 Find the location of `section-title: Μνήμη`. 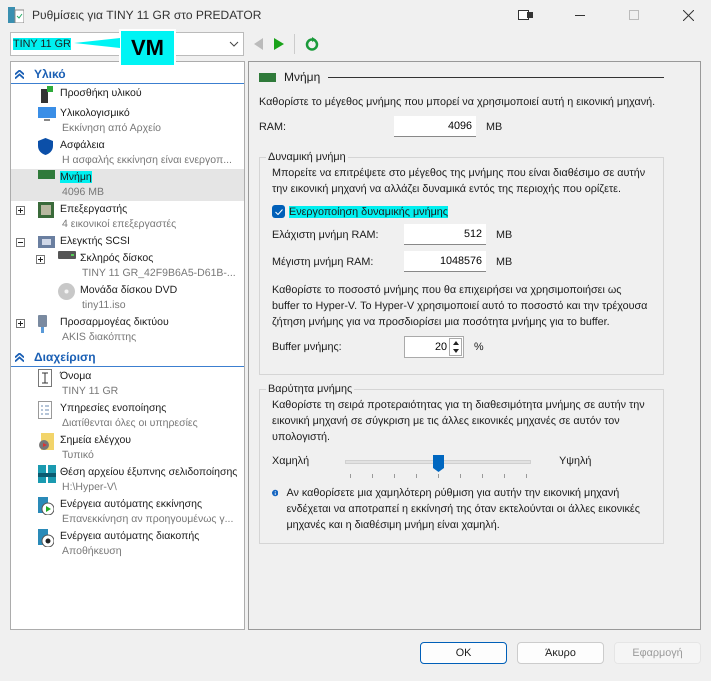

section-title: Μνήμη is located at coordinates (302, 77).